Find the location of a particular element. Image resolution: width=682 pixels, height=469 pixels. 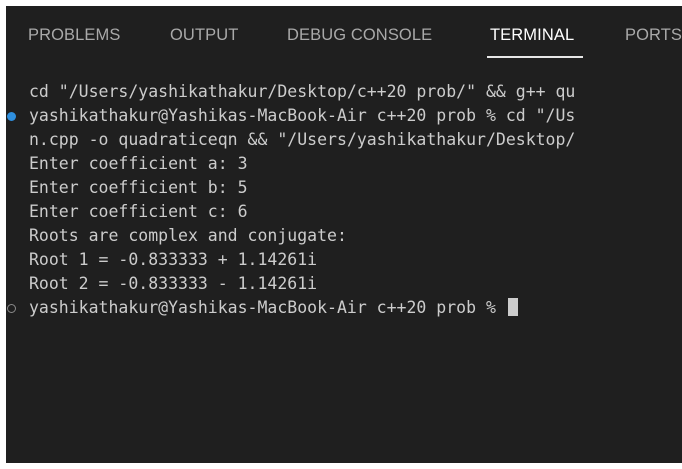

active-tab-indicator is located at coordinates (535, 57).